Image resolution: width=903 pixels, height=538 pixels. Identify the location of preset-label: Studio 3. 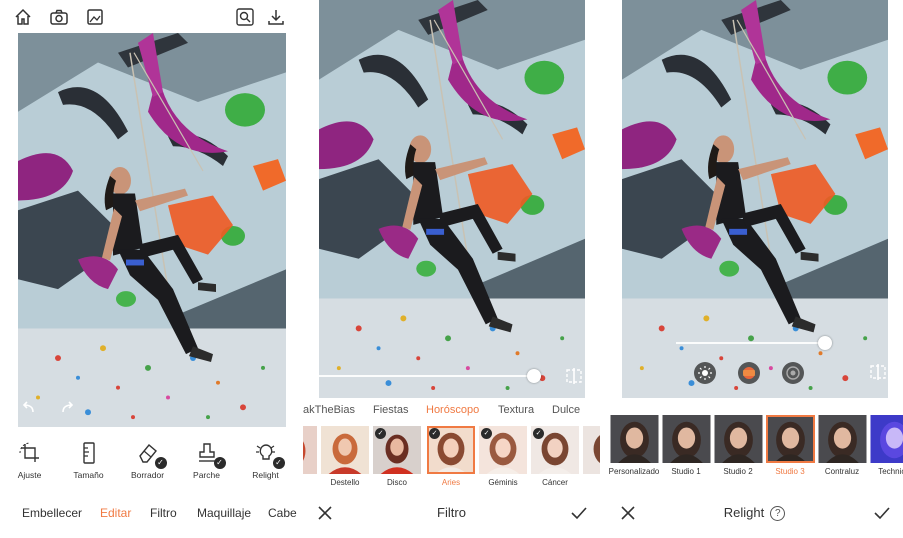
(790, 471).